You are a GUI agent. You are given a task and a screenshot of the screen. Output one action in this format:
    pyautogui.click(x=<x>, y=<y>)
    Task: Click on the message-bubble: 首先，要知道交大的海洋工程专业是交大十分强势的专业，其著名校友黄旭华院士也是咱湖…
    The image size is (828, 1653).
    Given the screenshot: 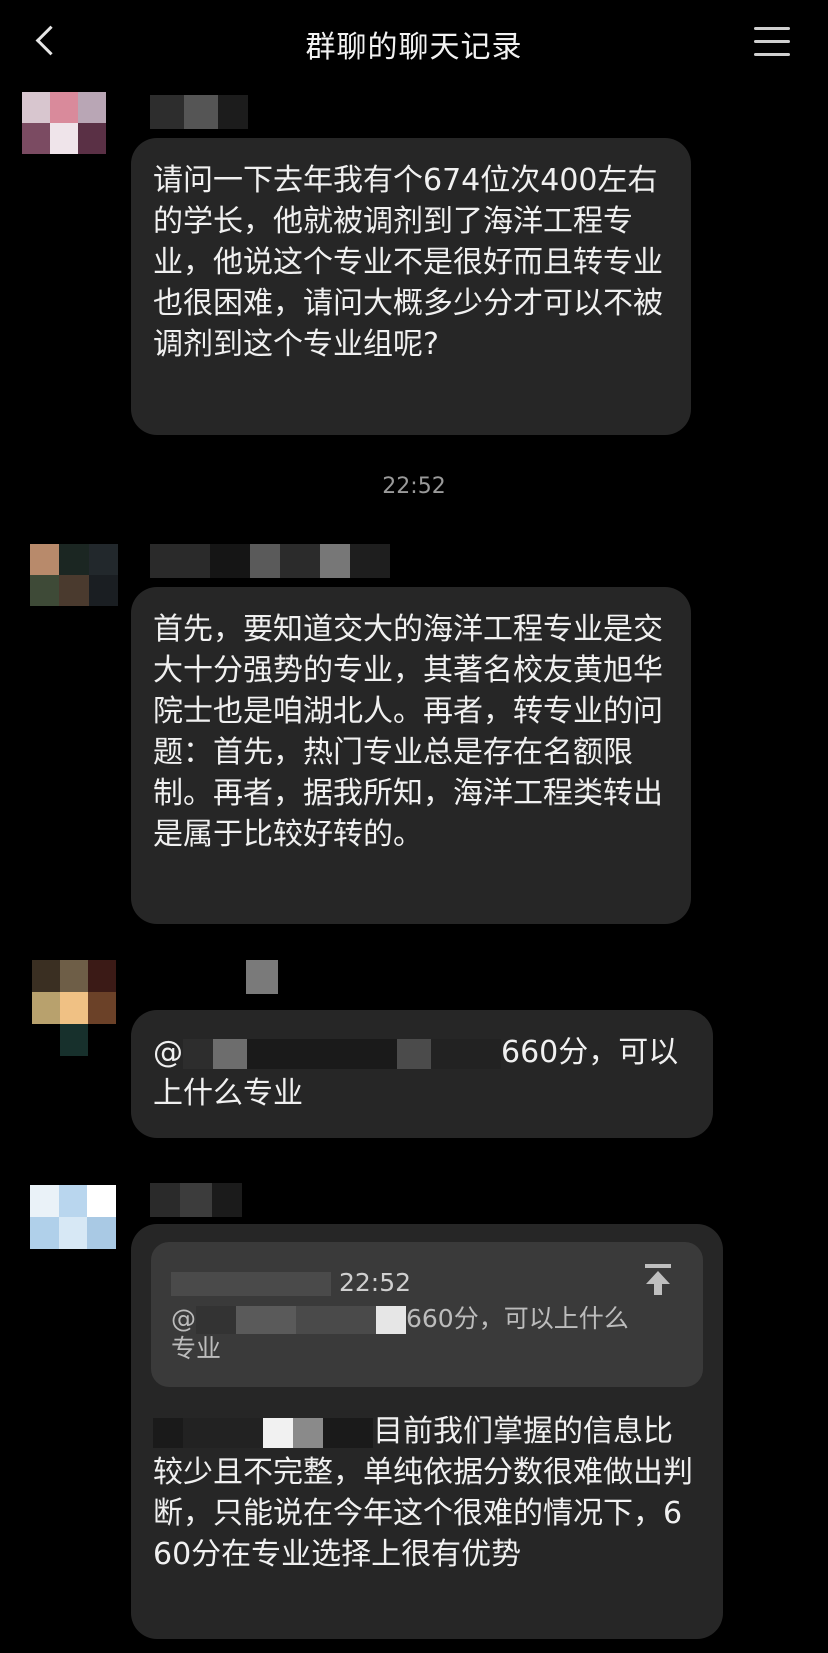 What is the action you would take?
    pyautogui.click(x=411, y=755)
    